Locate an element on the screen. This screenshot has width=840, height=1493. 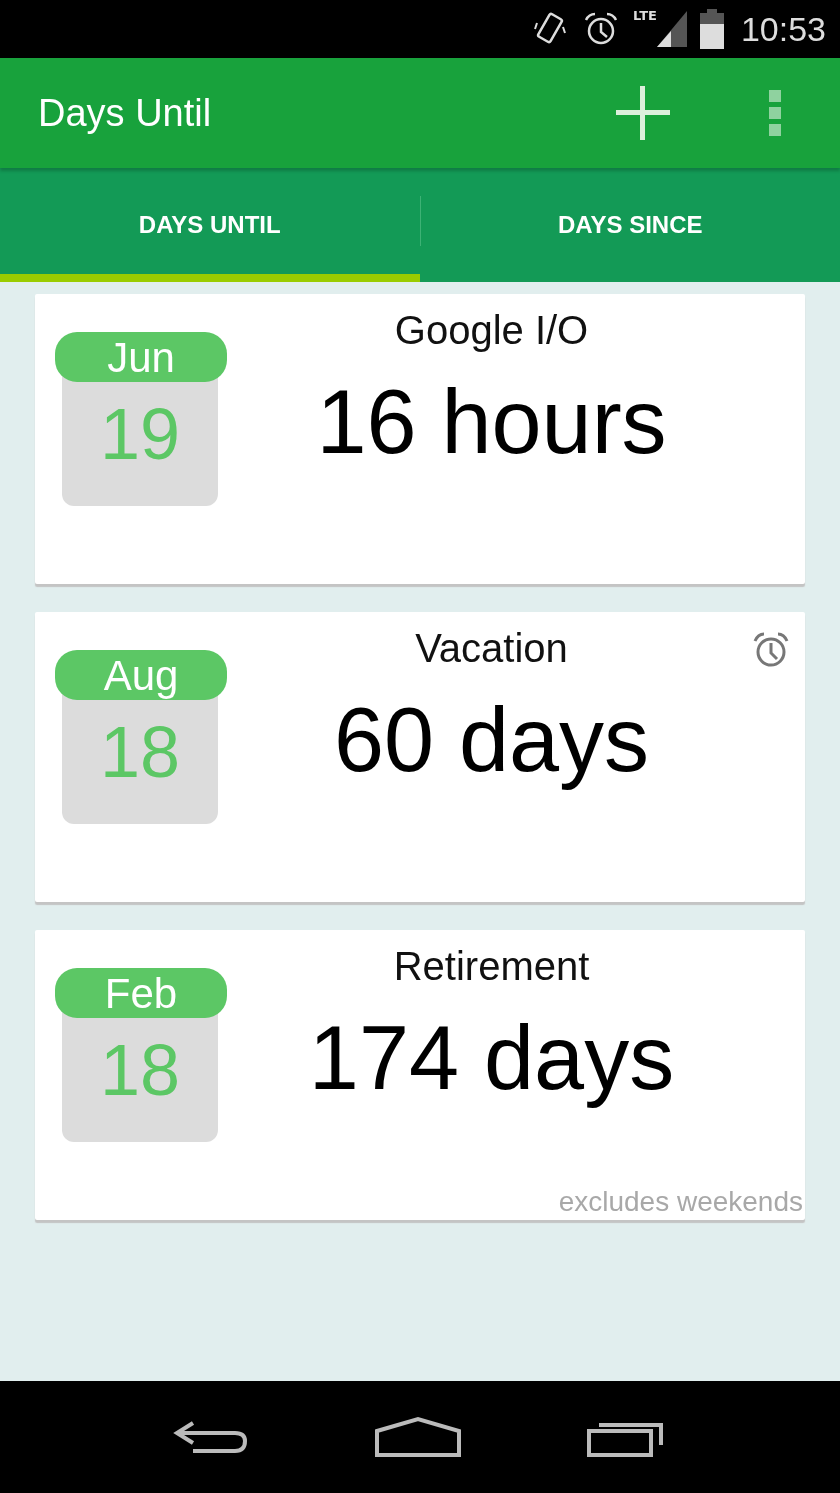
event-title: Vacation is located at coordinates (491, 648).